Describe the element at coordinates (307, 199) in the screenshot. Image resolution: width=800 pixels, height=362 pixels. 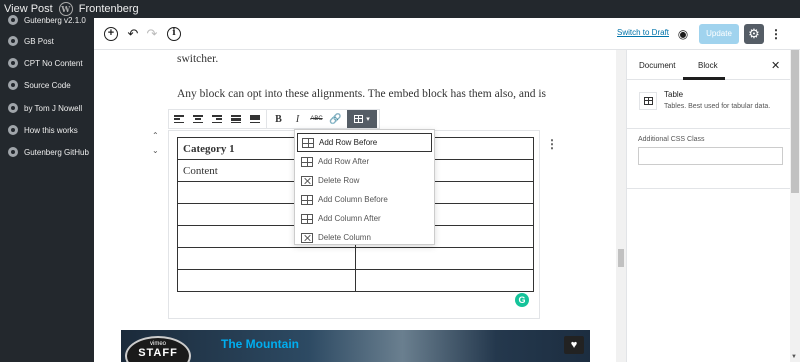
I see `add-column-before-icon` at that location.